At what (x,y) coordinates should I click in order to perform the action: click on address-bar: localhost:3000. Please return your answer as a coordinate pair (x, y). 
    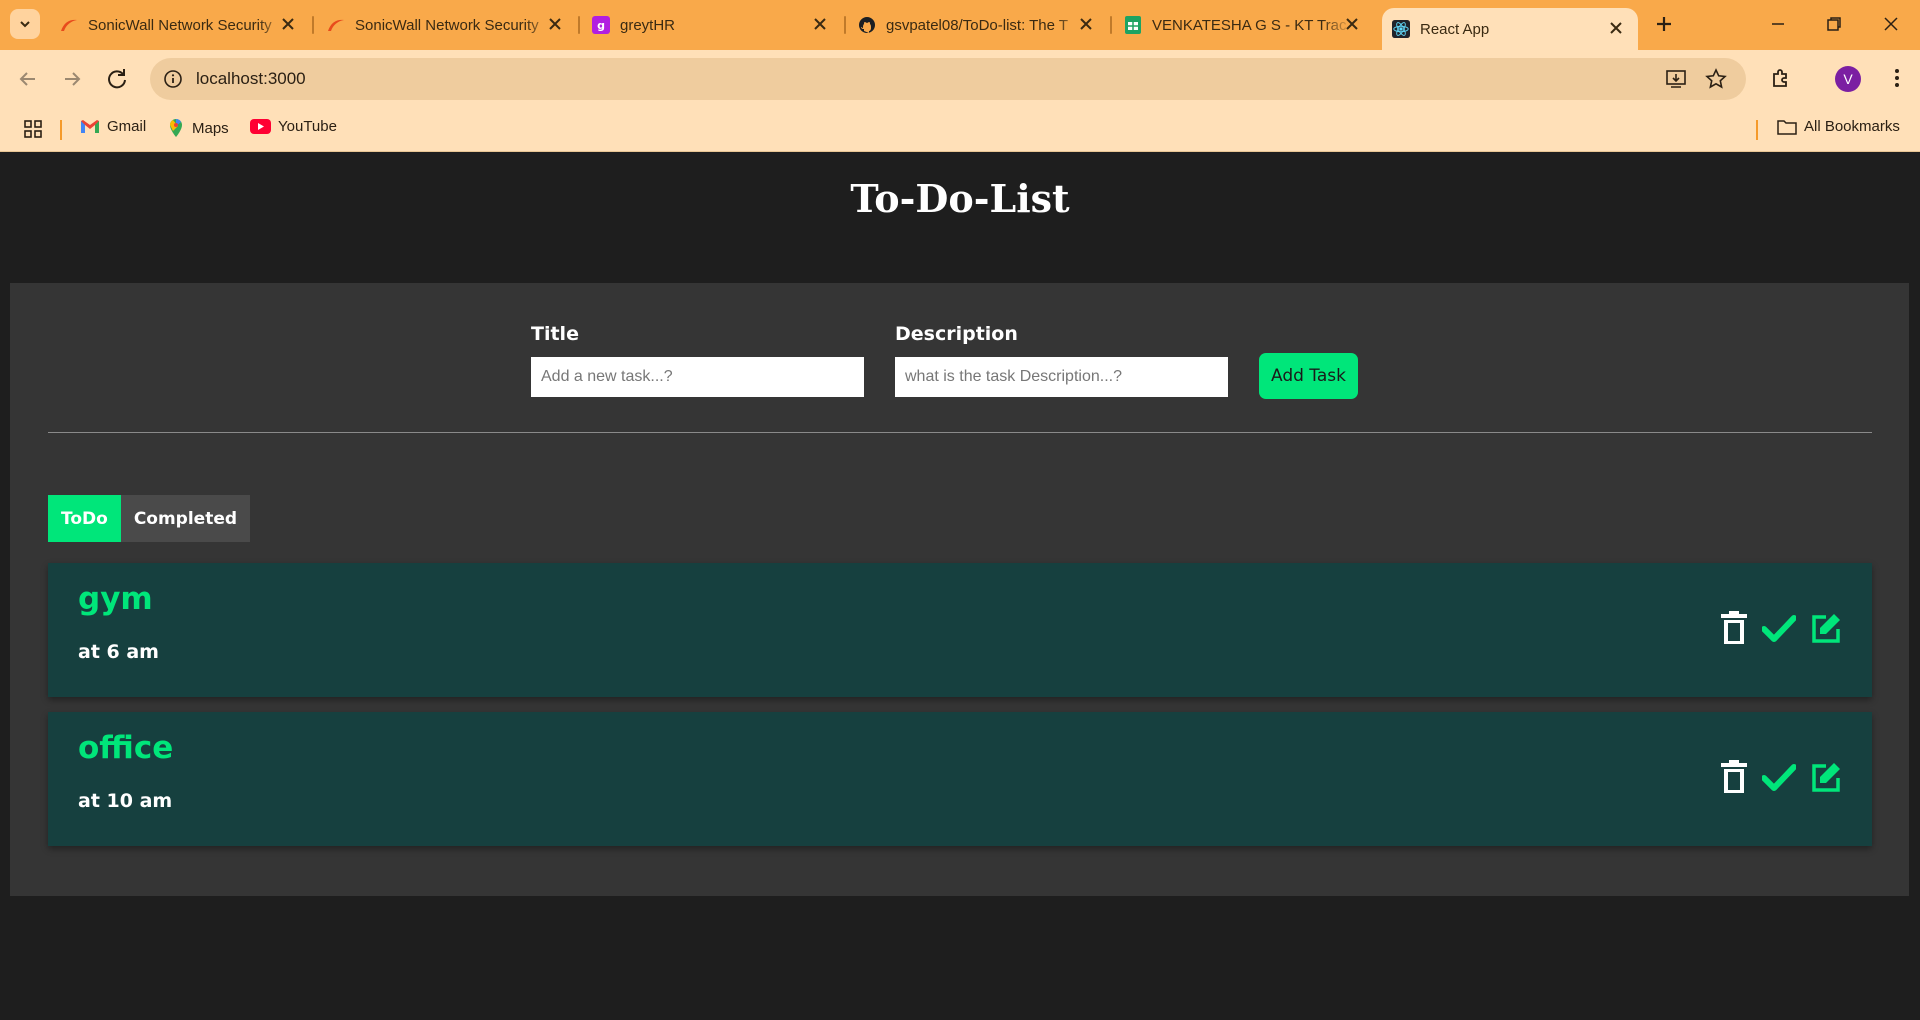
    Looking at the image, I should click on (948, 79).